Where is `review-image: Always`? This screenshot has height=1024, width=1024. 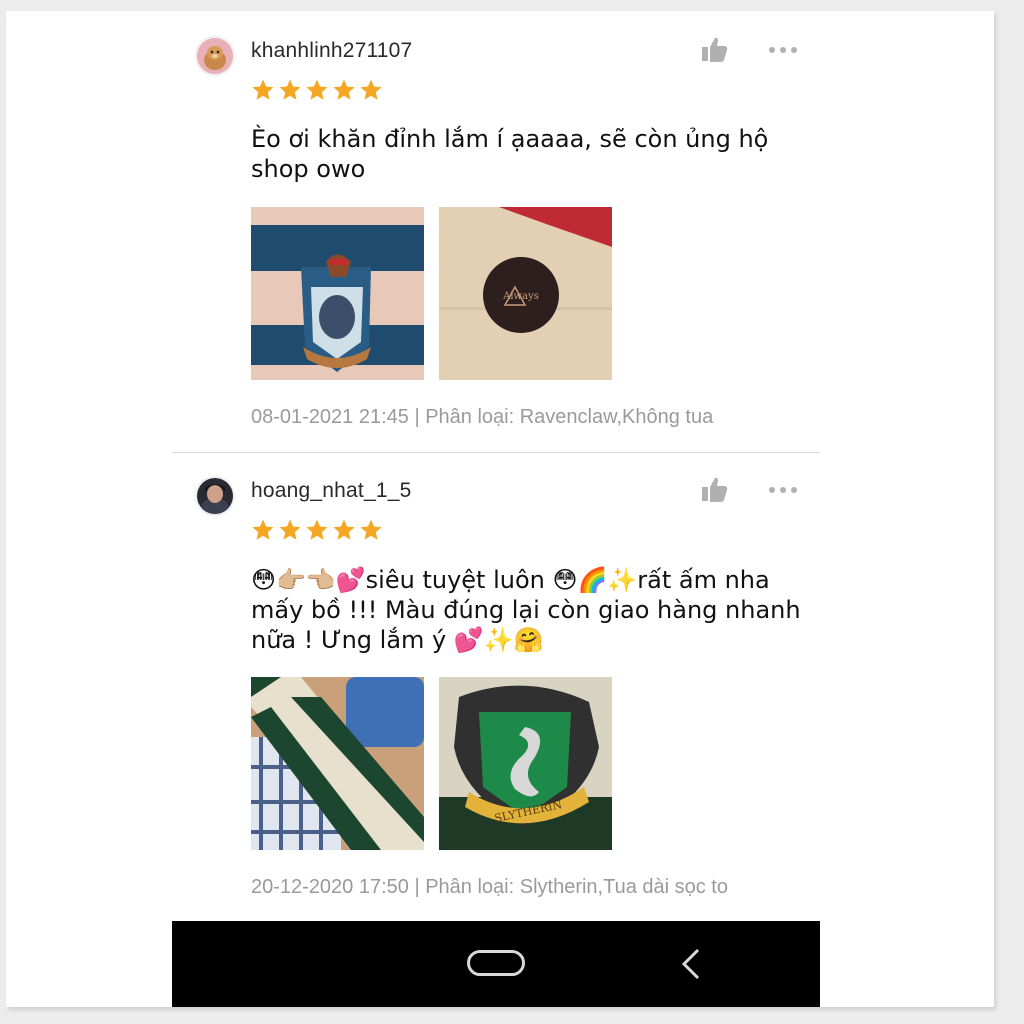 review-image: Always is located at coordinates (525, 293).